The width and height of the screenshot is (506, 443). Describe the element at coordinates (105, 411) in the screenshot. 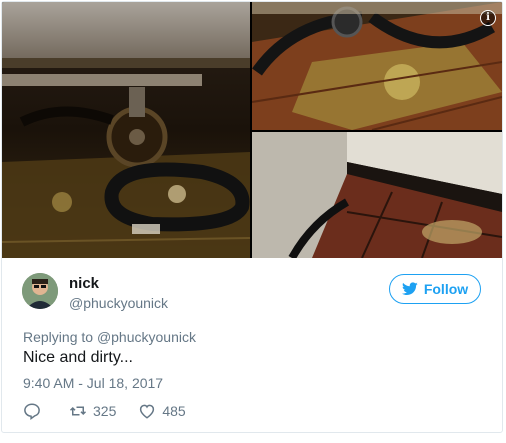

I see `retweet-count: 325` at that location.